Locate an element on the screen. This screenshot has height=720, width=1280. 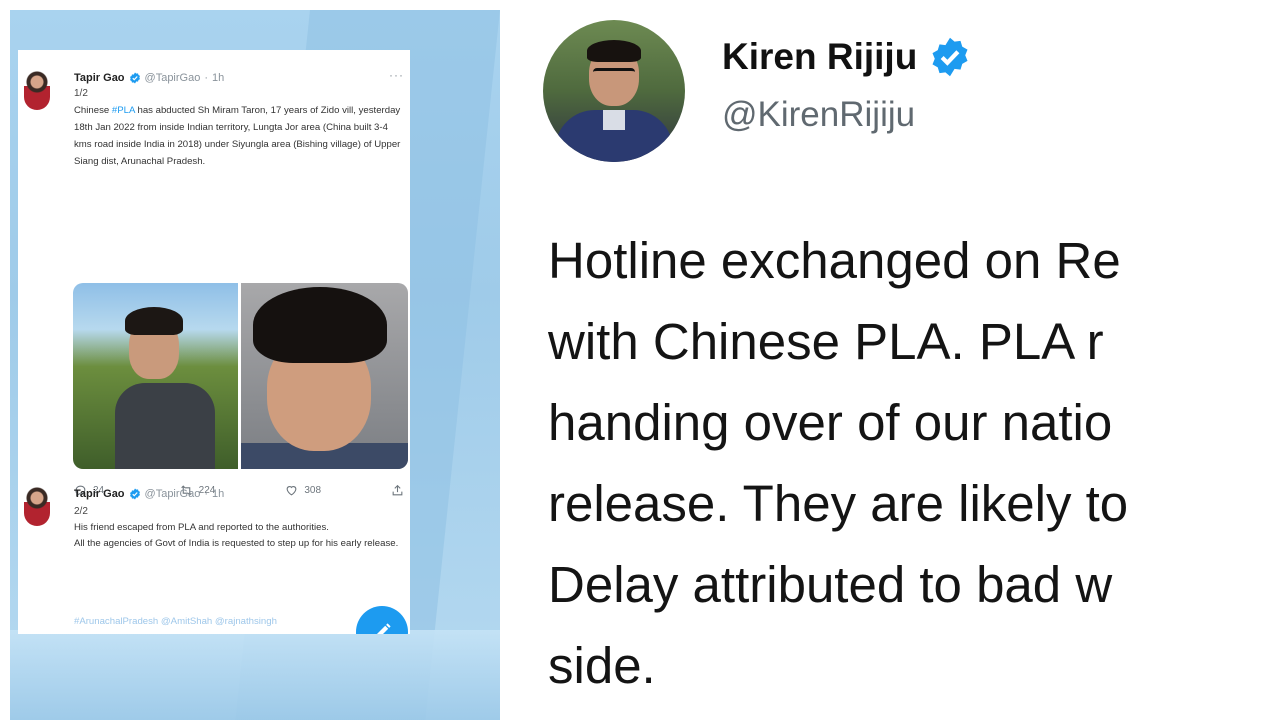
tweet-text-line: Delay attributed to bad w is located at coordinates (830, 584).